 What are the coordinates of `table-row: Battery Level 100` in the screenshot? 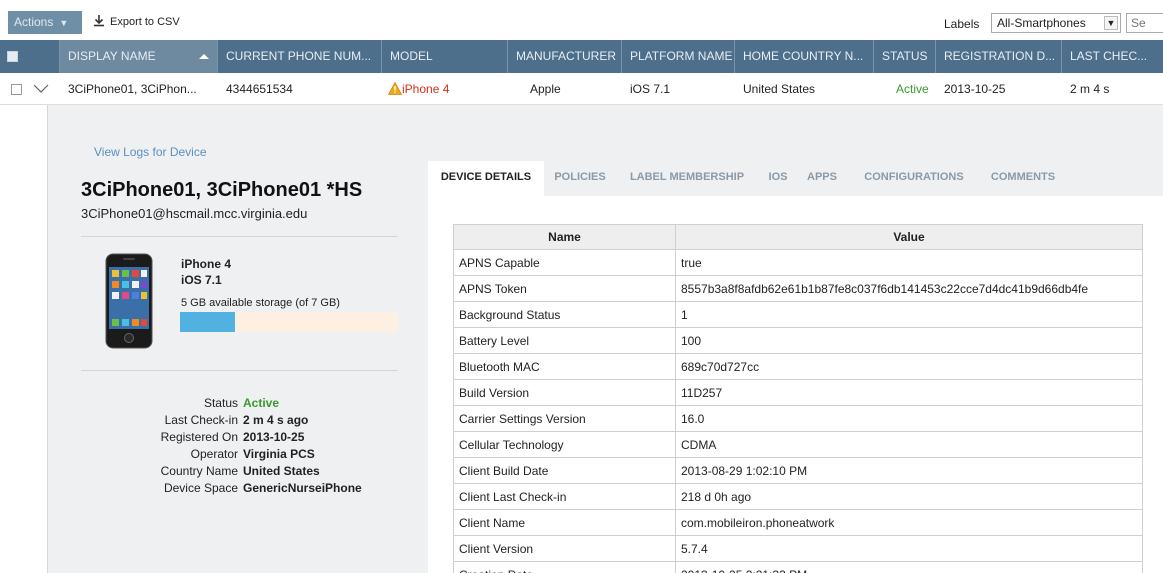 It's located at (798, 340).